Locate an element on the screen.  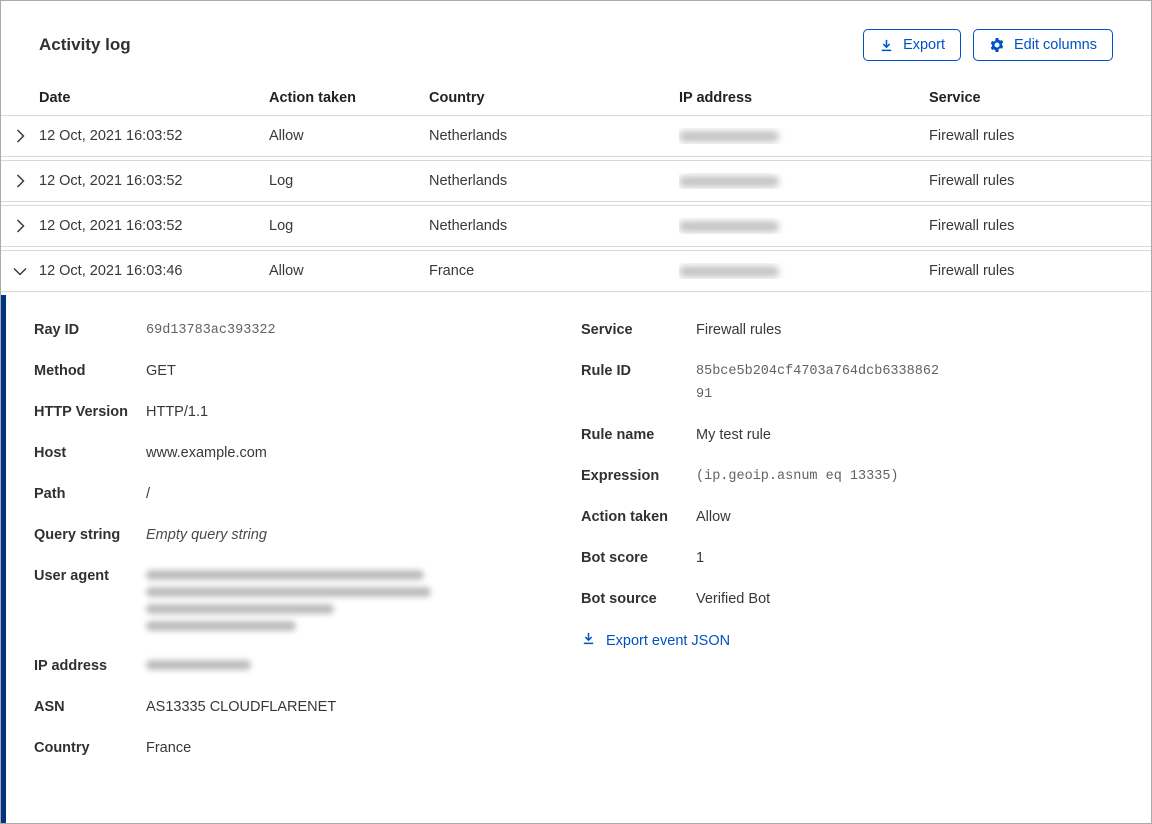
field-value: 85bce5b204cf4703a764dcb633886291 is located at coordinates (818, 383).